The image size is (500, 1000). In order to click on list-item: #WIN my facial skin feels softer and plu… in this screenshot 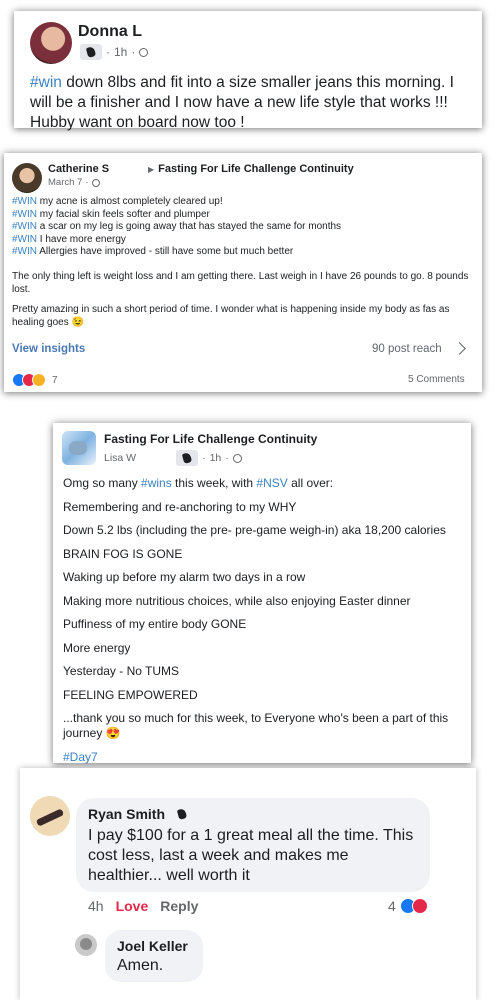, I will do `click(176, 215)`.